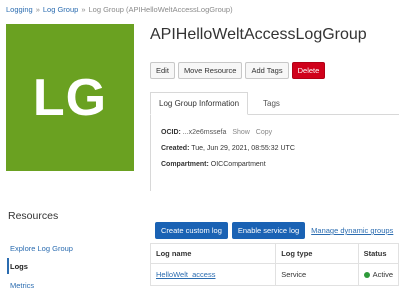 This screenshot has width=399, height=297. I want to click on column-header-log-name: Log name, so click(213, 253).